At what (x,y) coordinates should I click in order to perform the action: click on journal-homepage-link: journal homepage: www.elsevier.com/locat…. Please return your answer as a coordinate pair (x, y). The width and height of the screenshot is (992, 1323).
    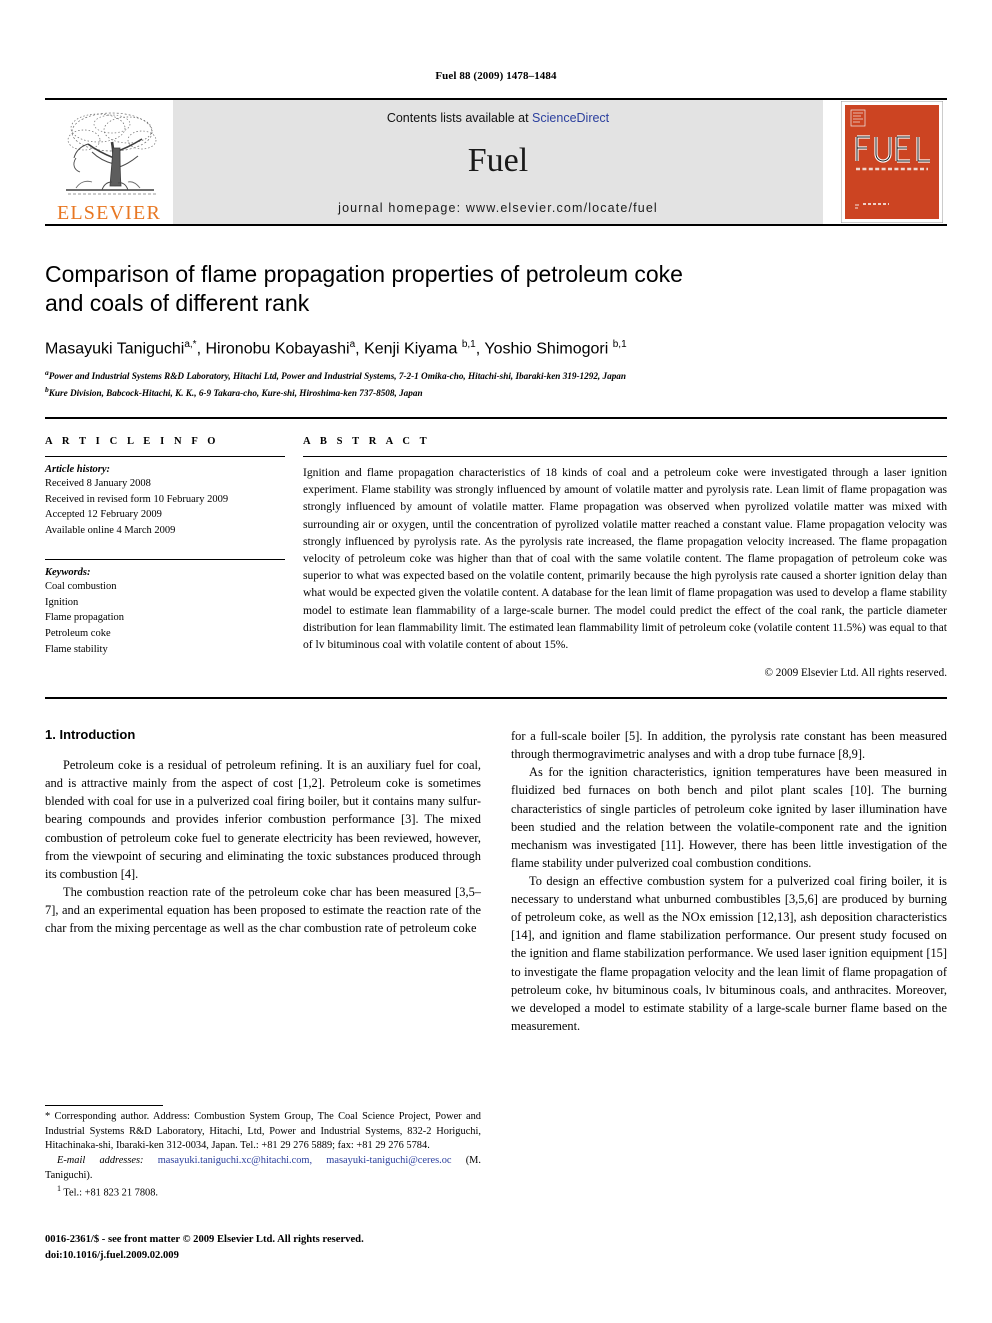
    Looking at the image, I should click on (498, 208).